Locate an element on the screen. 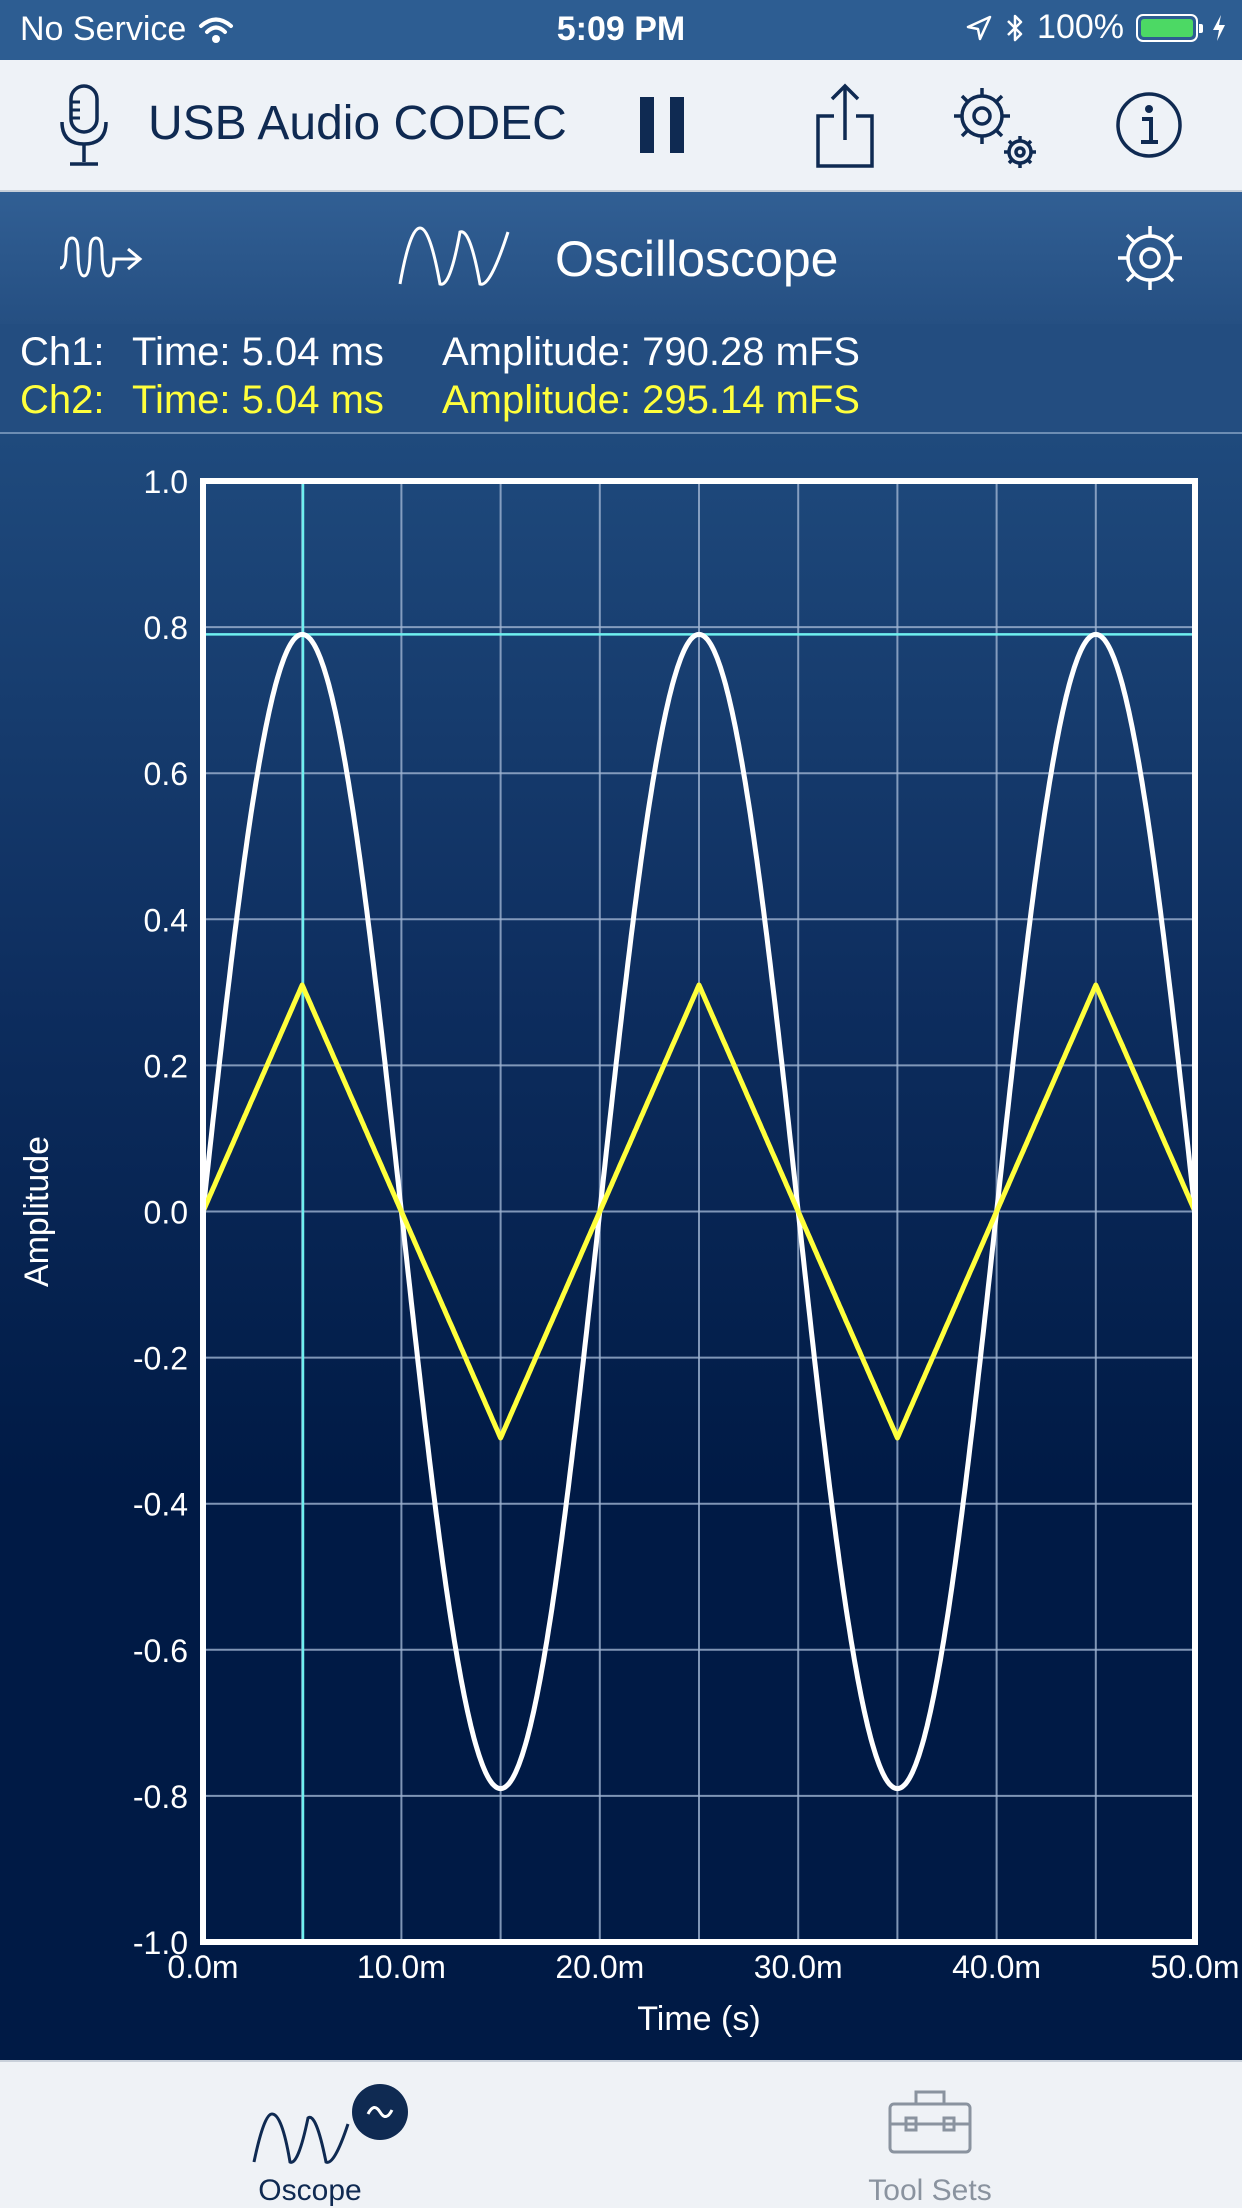 The width and height of the screenshot is (1242, 2208). tab-oscope: Oscope is located at coordinates (310, 2135).